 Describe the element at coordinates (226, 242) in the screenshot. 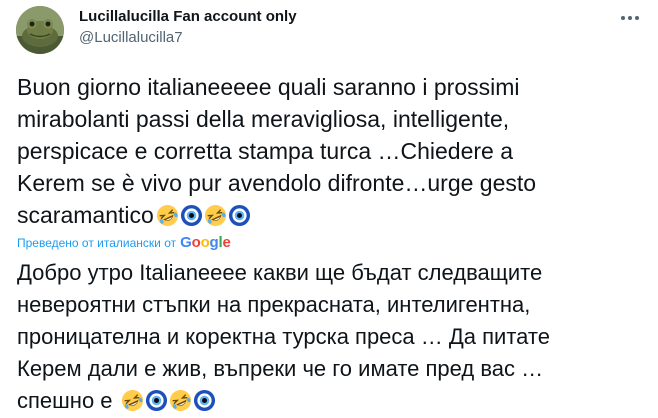

I see `google-letter: e` at that location.